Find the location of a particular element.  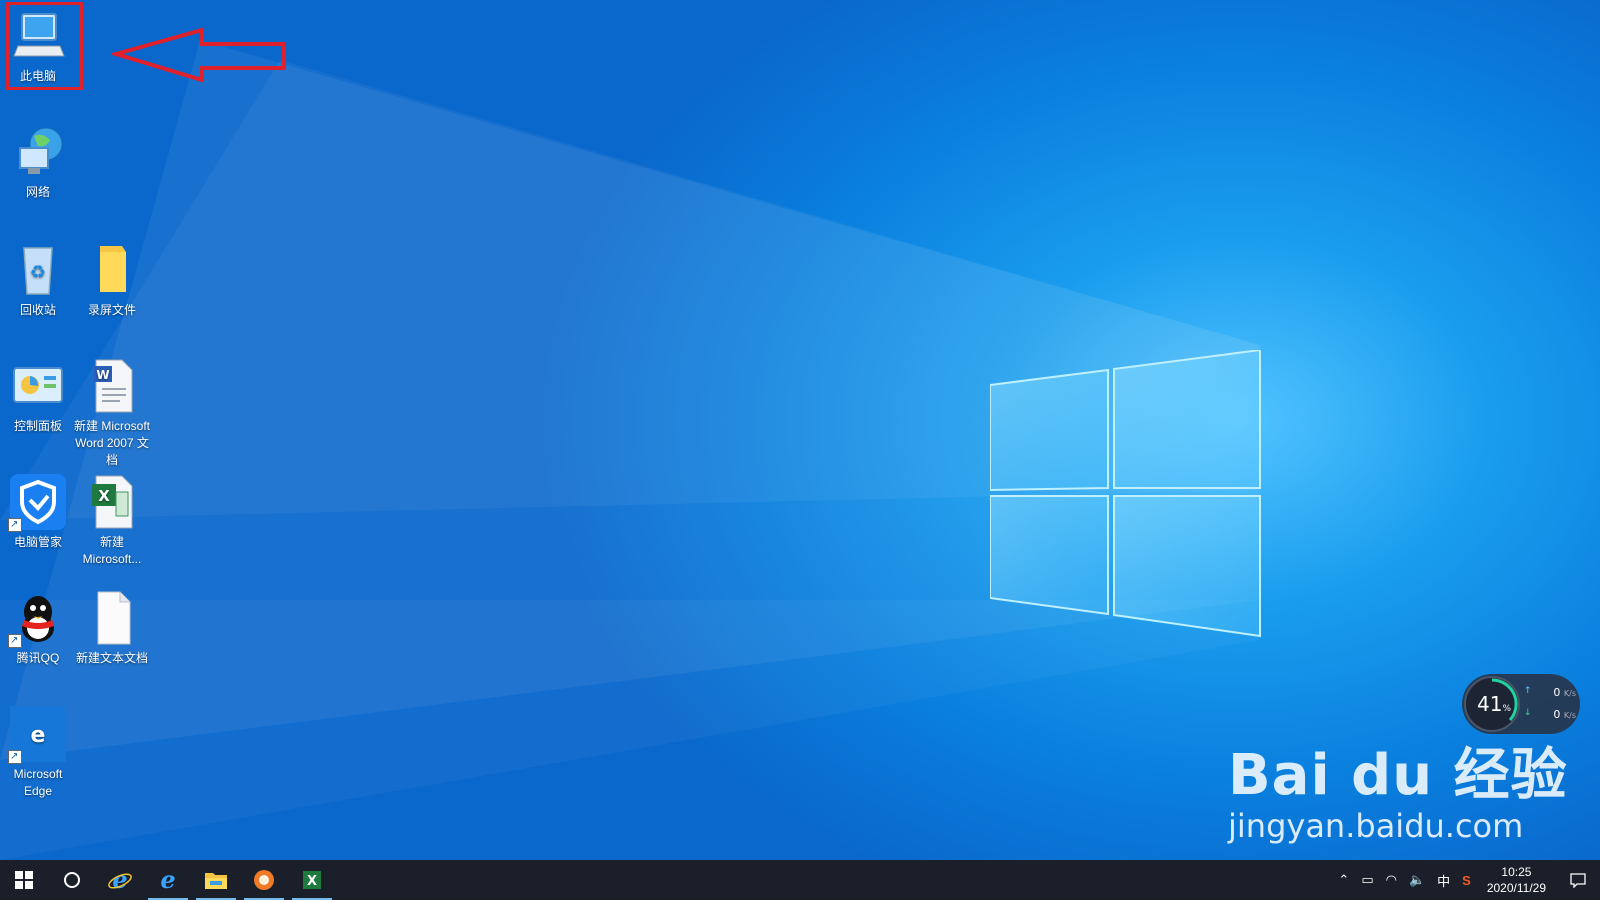

excel-icon: X is located at coordinates (312, 880).